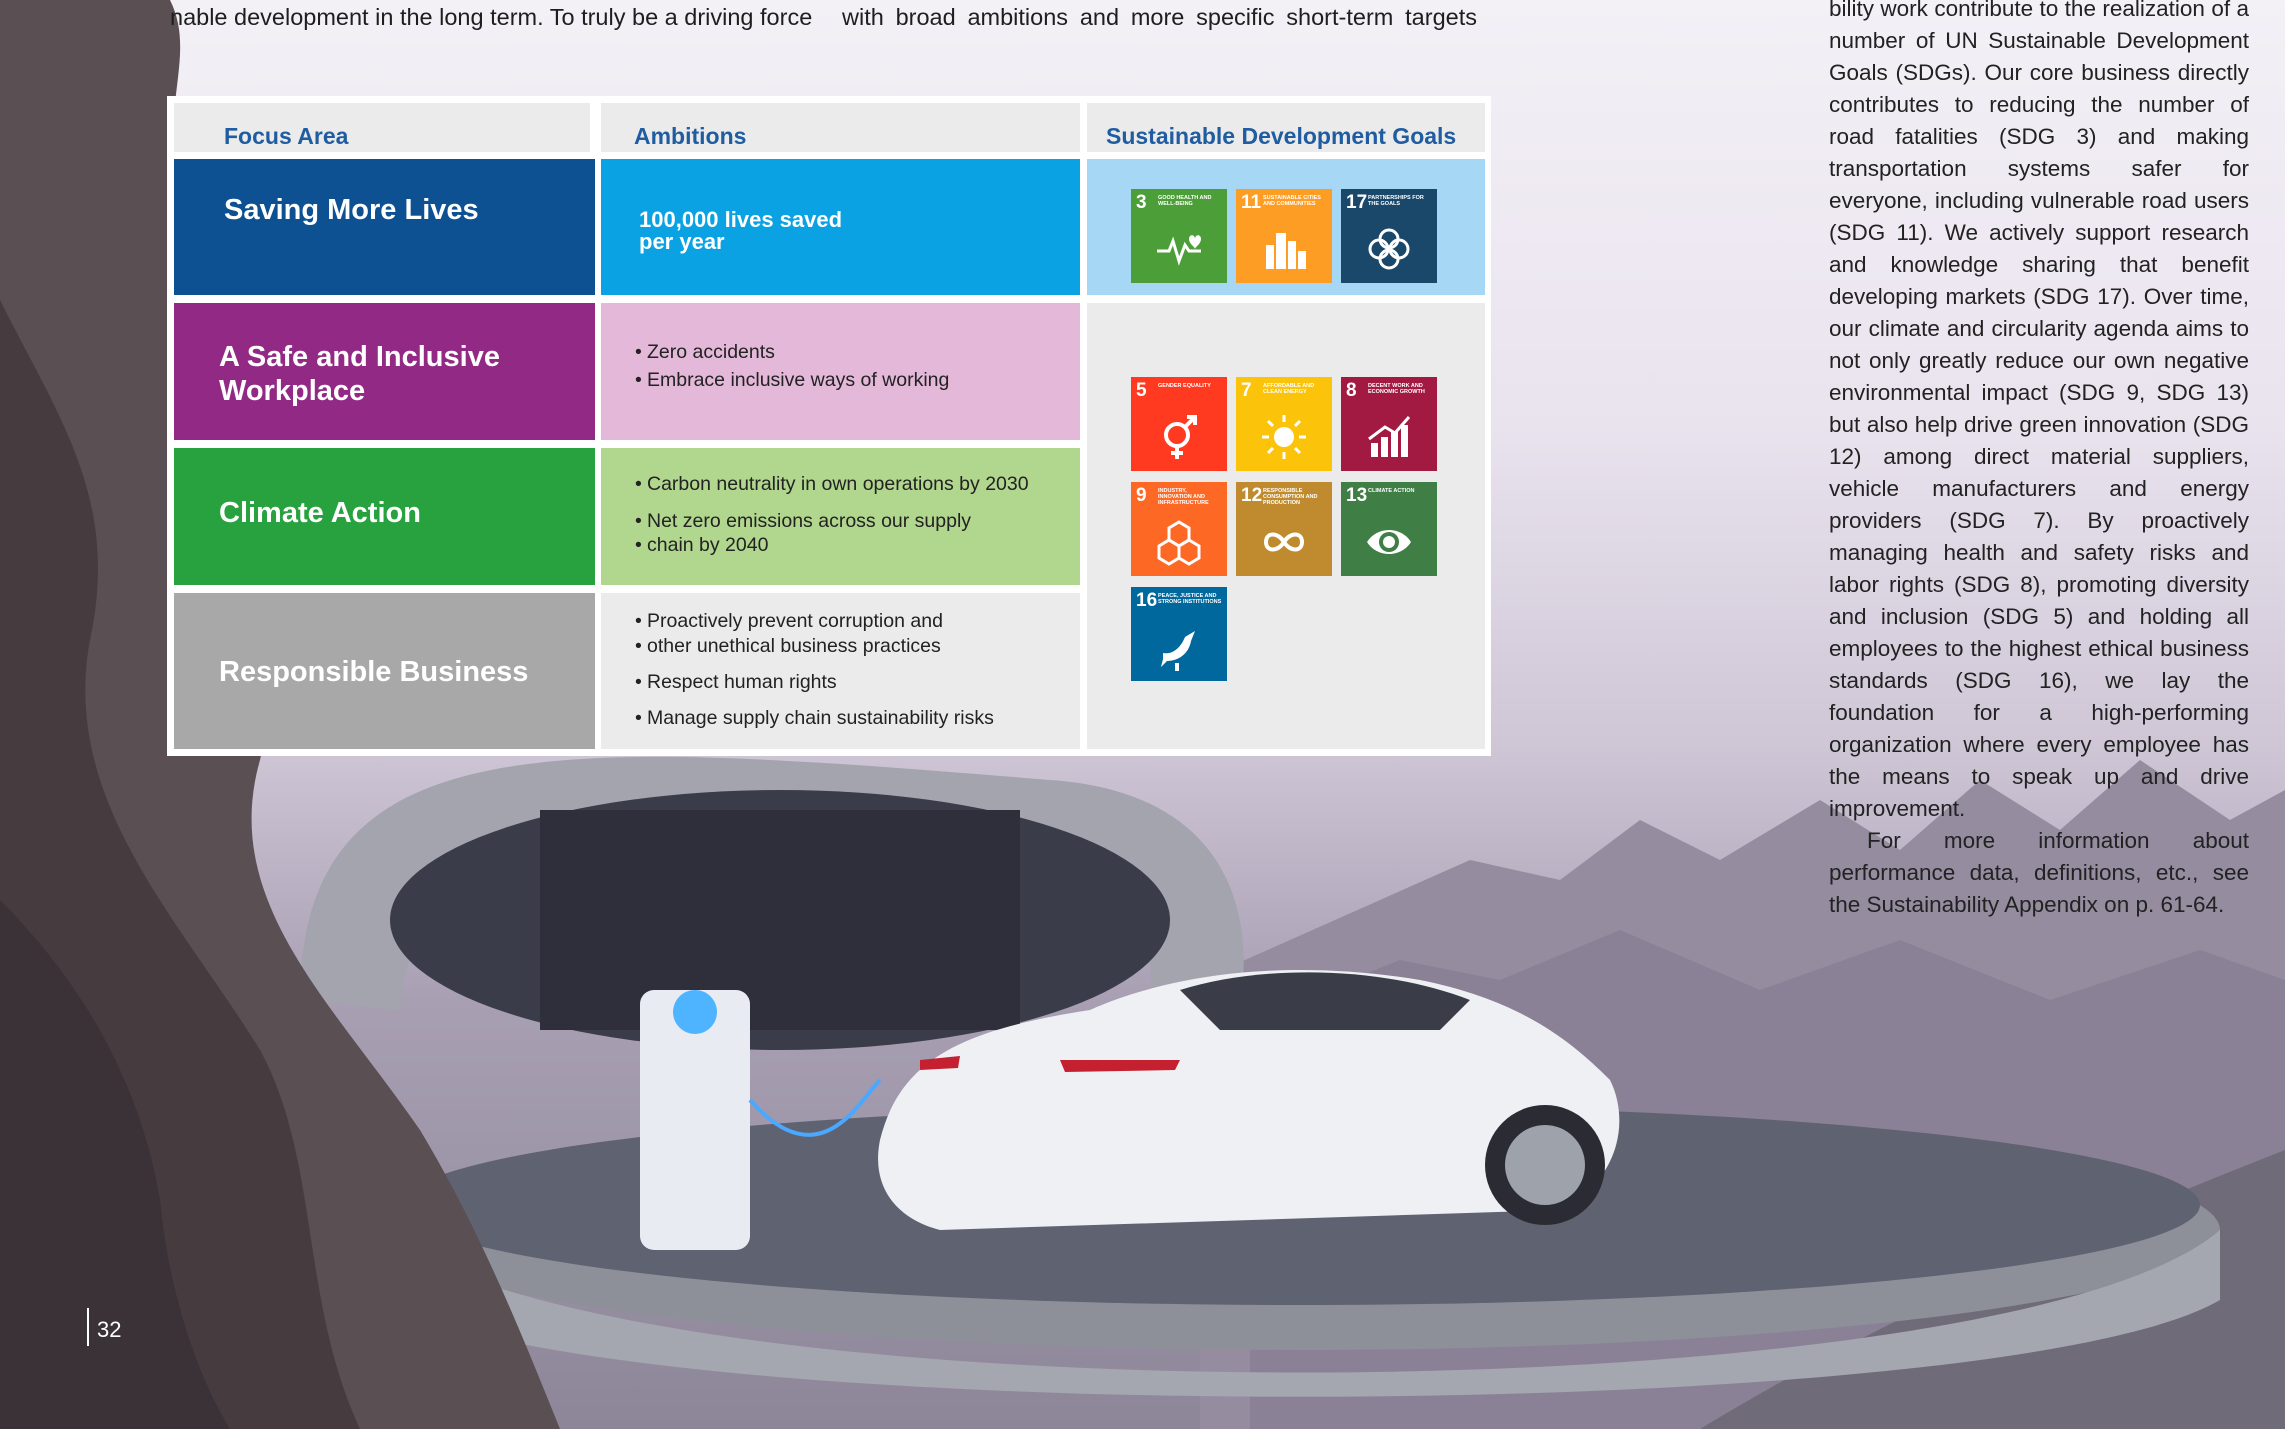 The width and height of the screenshot is (2285, 1429). I want to click on sdg-5-tile: 5 Gender equality, so click(1179, 424).